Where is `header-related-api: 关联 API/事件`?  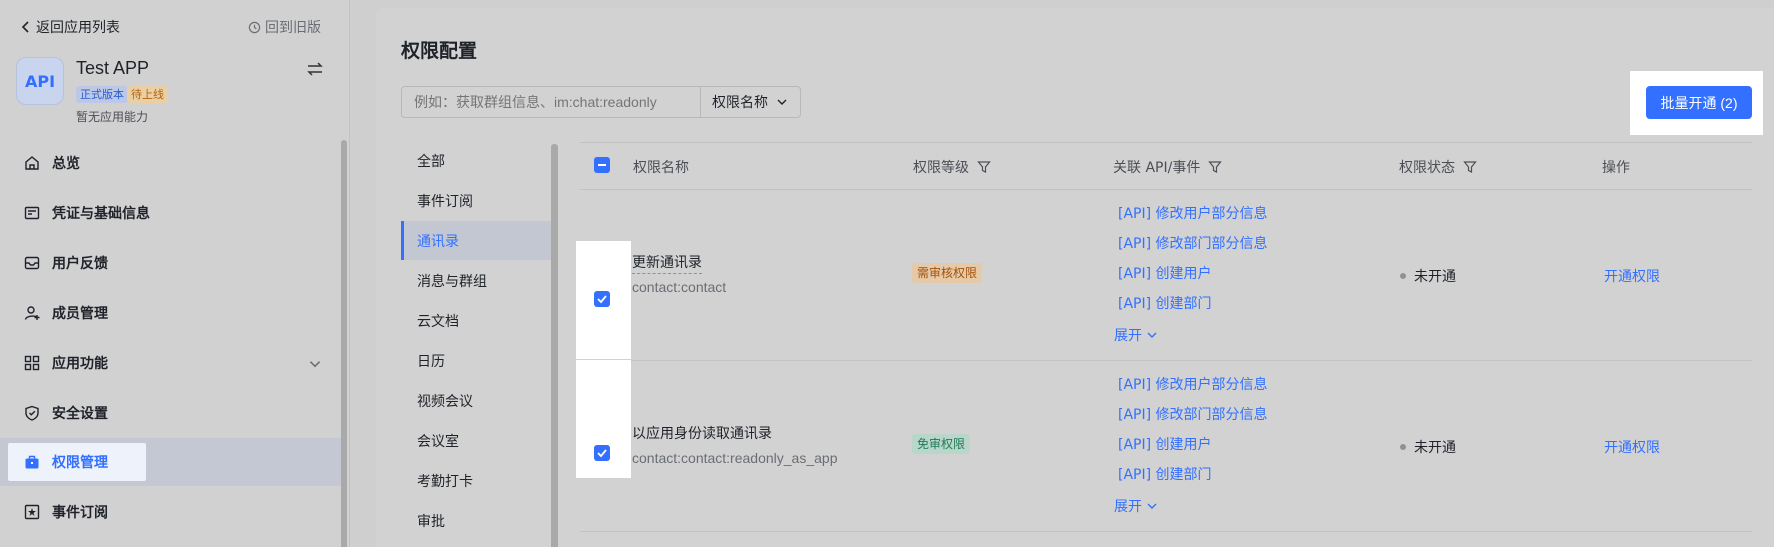 header-related-api: 关联 API/事件 is located at coordinates (1168, 167).